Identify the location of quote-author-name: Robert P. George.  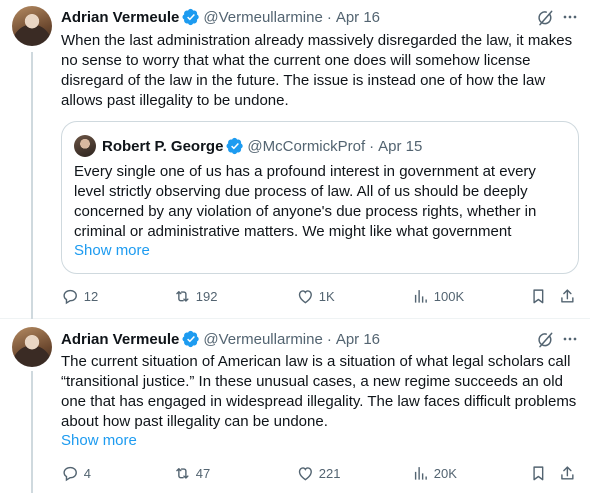
(163, 146).